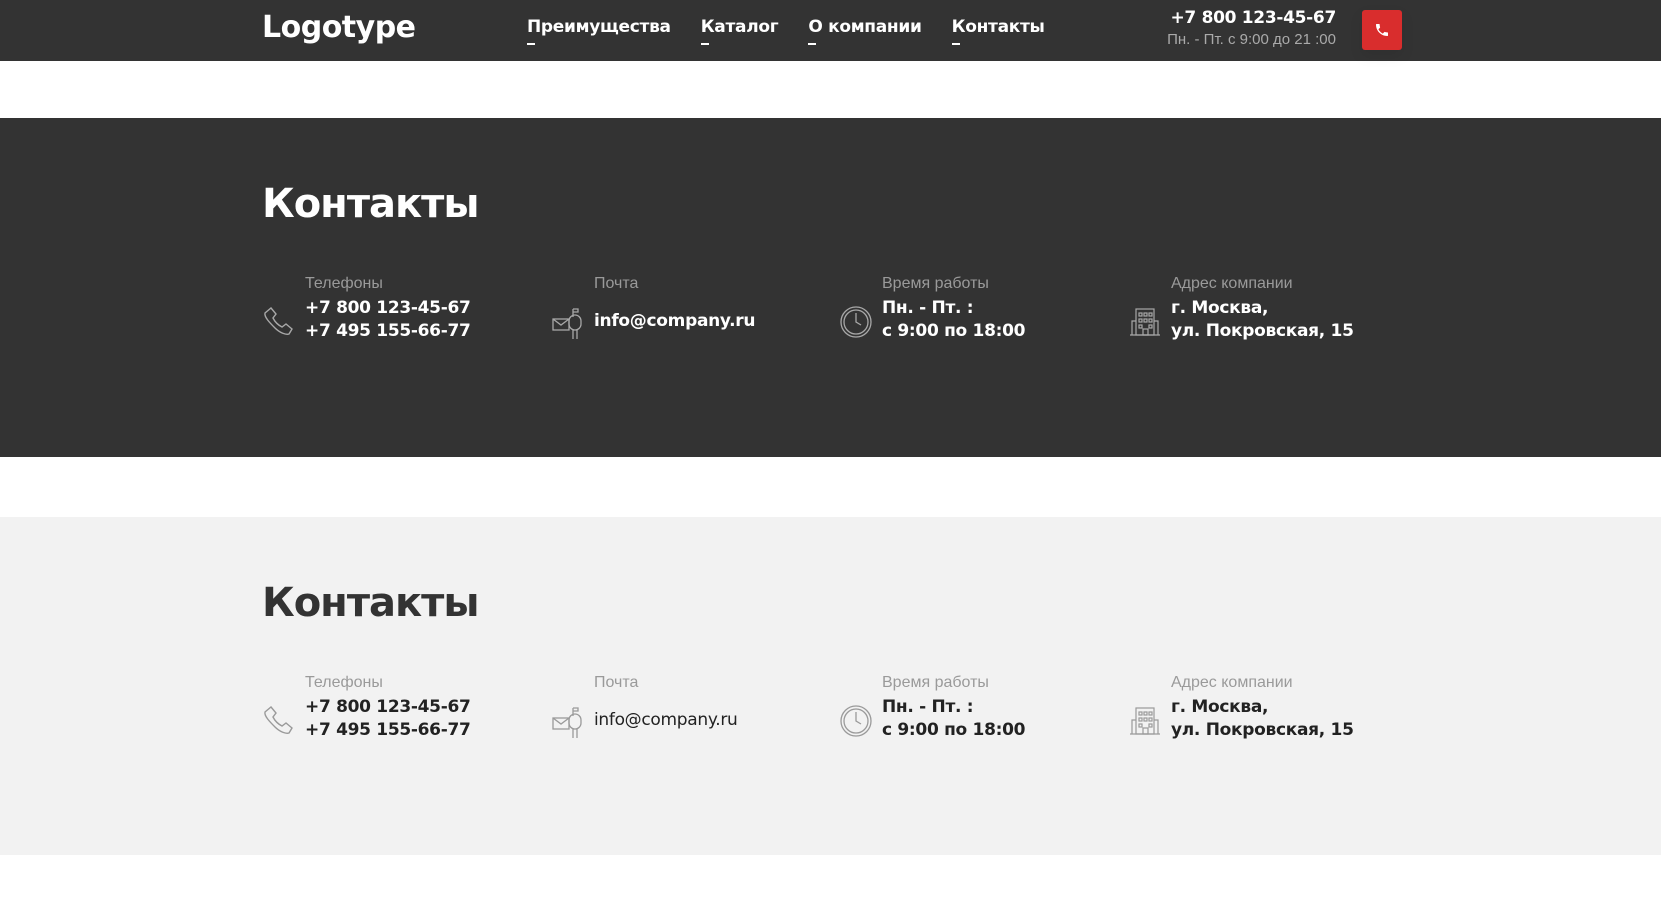 The height and width of the screenshot is (902, 1661). What do you see at coordinates (998, 31) in the screenshot?
I see `nav-item-contacts: Контакты` at bounding box center [998, 31].